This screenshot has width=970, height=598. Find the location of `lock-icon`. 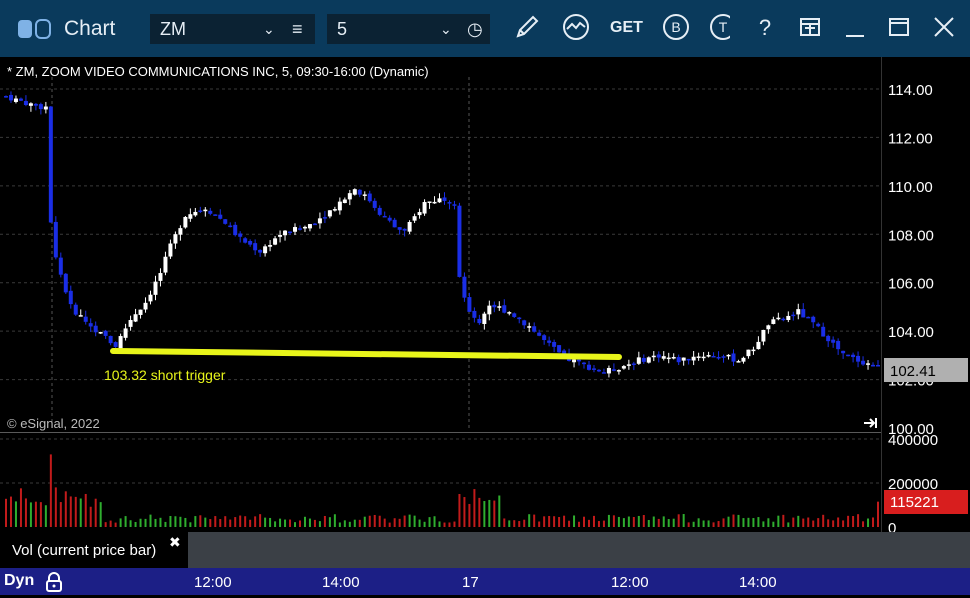

lock-icon is located at coordinates (54, 584).